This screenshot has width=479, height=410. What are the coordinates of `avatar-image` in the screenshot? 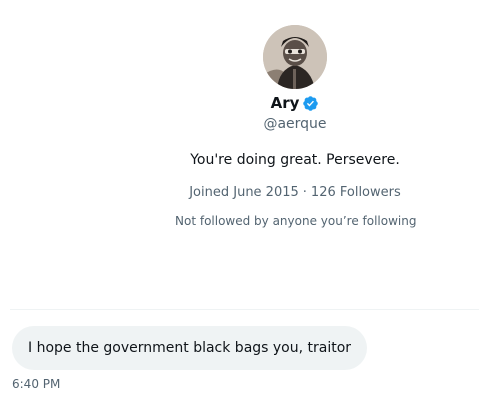 It's located at (295, 57).